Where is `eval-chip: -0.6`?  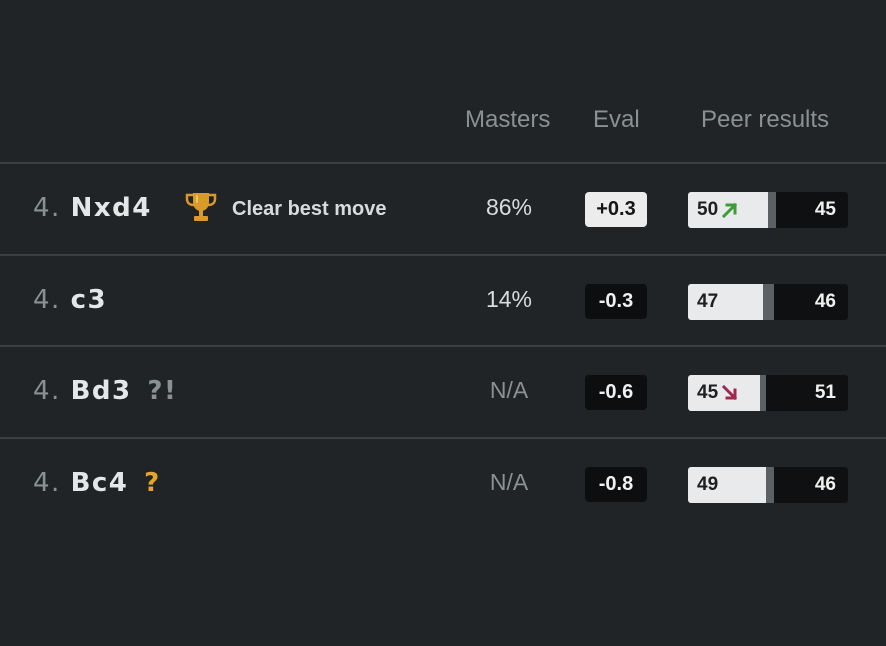
eval-chip: -0.6 is located at coordinates (616, 392).